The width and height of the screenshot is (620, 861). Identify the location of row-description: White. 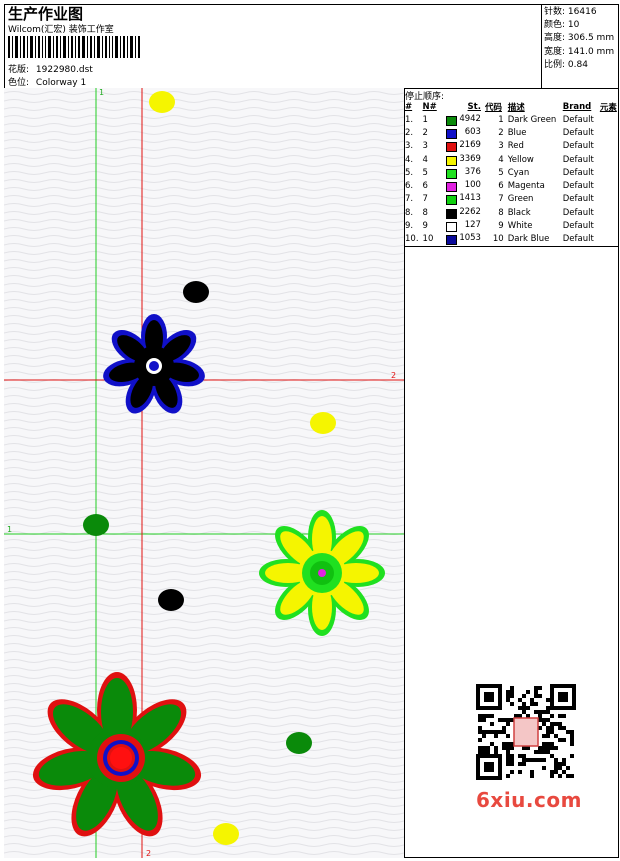
(520, 226).